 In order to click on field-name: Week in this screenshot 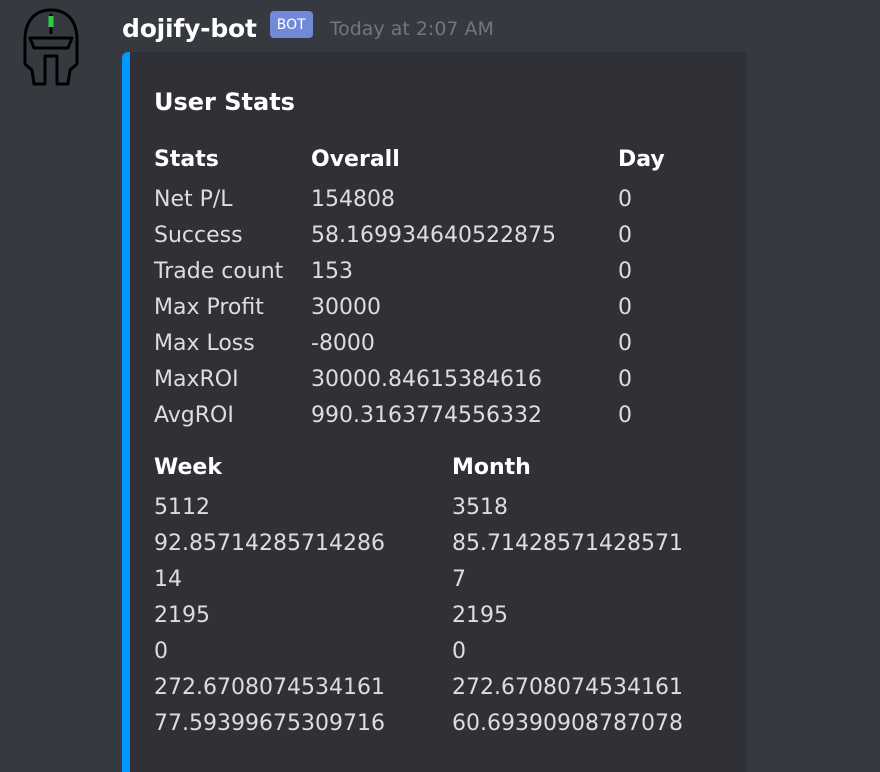, I will do `click(188, 467)`.